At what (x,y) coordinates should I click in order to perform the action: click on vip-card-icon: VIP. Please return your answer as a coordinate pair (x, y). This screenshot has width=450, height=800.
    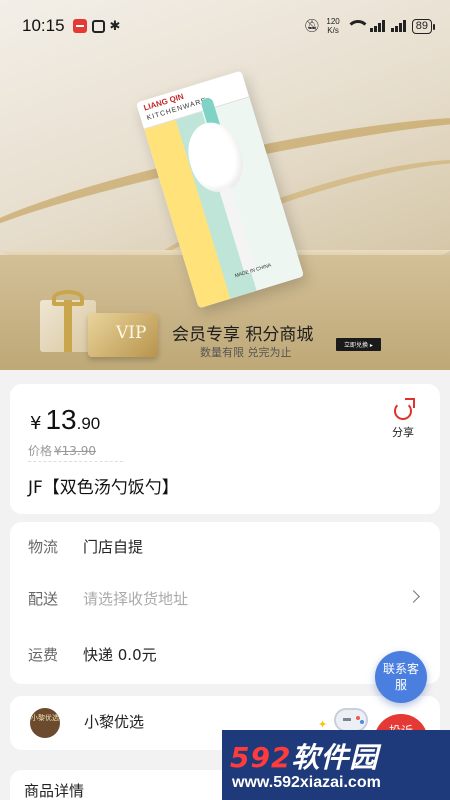
    Looking at the image, I should click on (123, 335).